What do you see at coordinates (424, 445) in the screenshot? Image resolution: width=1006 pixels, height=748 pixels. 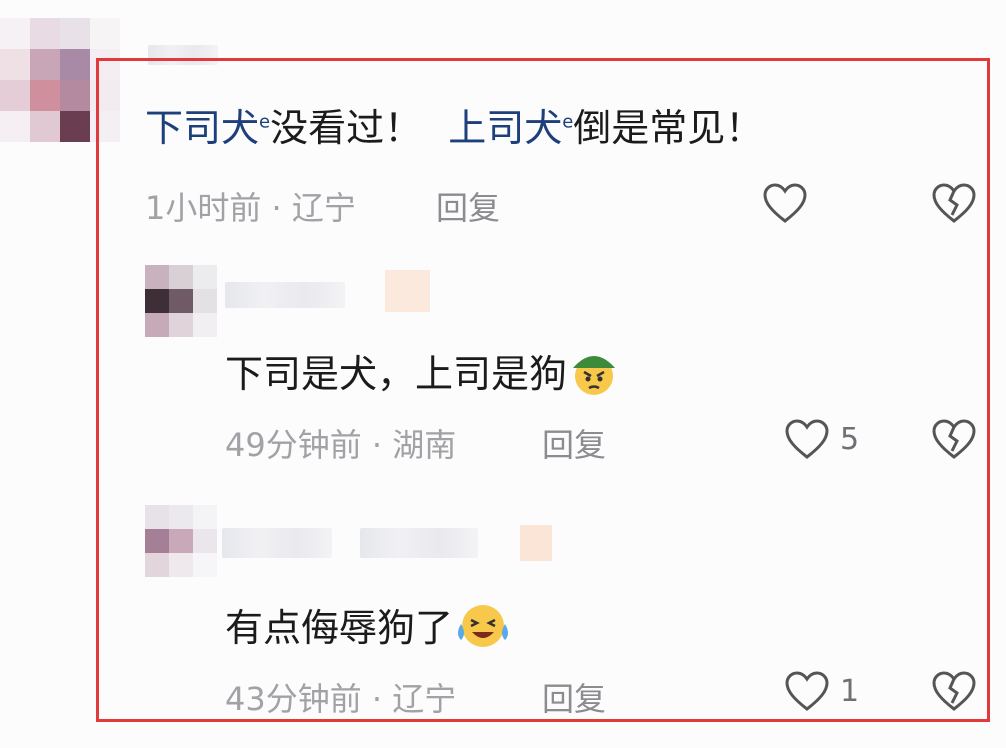 I see `location: 湖南` at bounding box center [424, 445].